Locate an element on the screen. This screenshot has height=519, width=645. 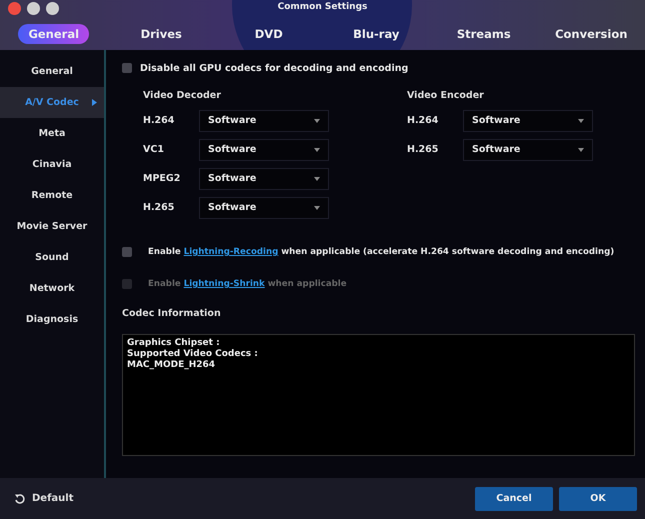
sidebar-item: Network is located at coordinates (52, 288).